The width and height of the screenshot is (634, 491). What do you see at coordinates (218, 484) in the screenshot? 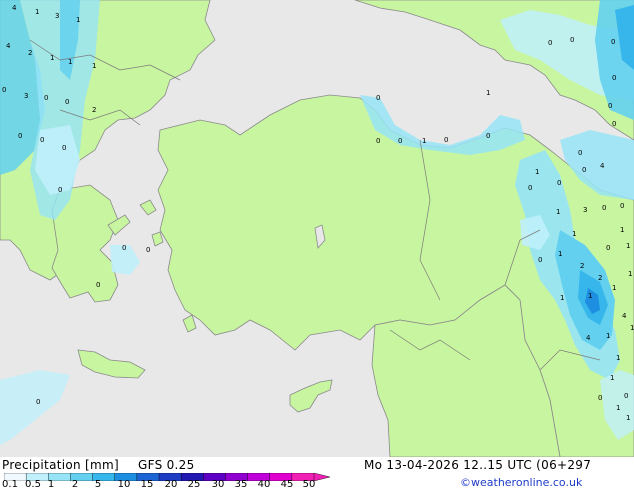
I see `color-scale-tick-label: 30` at bounding box center [218, 484].